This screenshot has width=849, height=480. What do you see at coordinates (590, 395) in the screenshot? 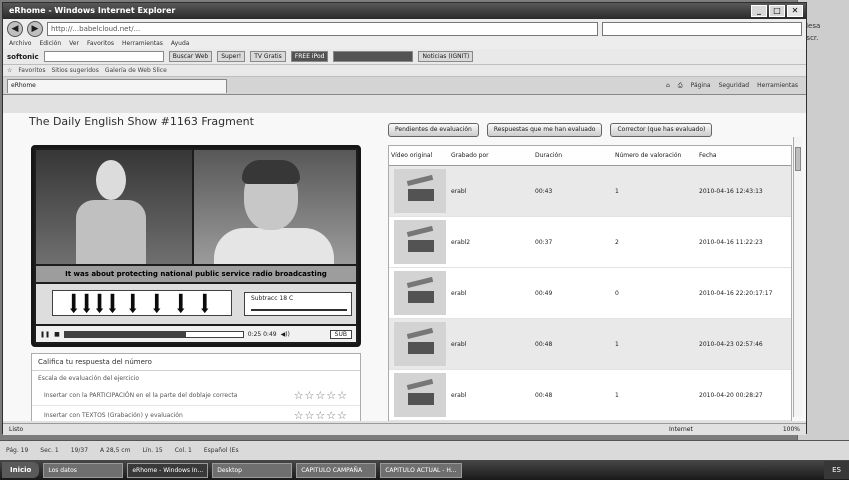
I see `table-row: erabl 00:48 1 2010-04-20 00:28:27` at bounding box center [590, 395].